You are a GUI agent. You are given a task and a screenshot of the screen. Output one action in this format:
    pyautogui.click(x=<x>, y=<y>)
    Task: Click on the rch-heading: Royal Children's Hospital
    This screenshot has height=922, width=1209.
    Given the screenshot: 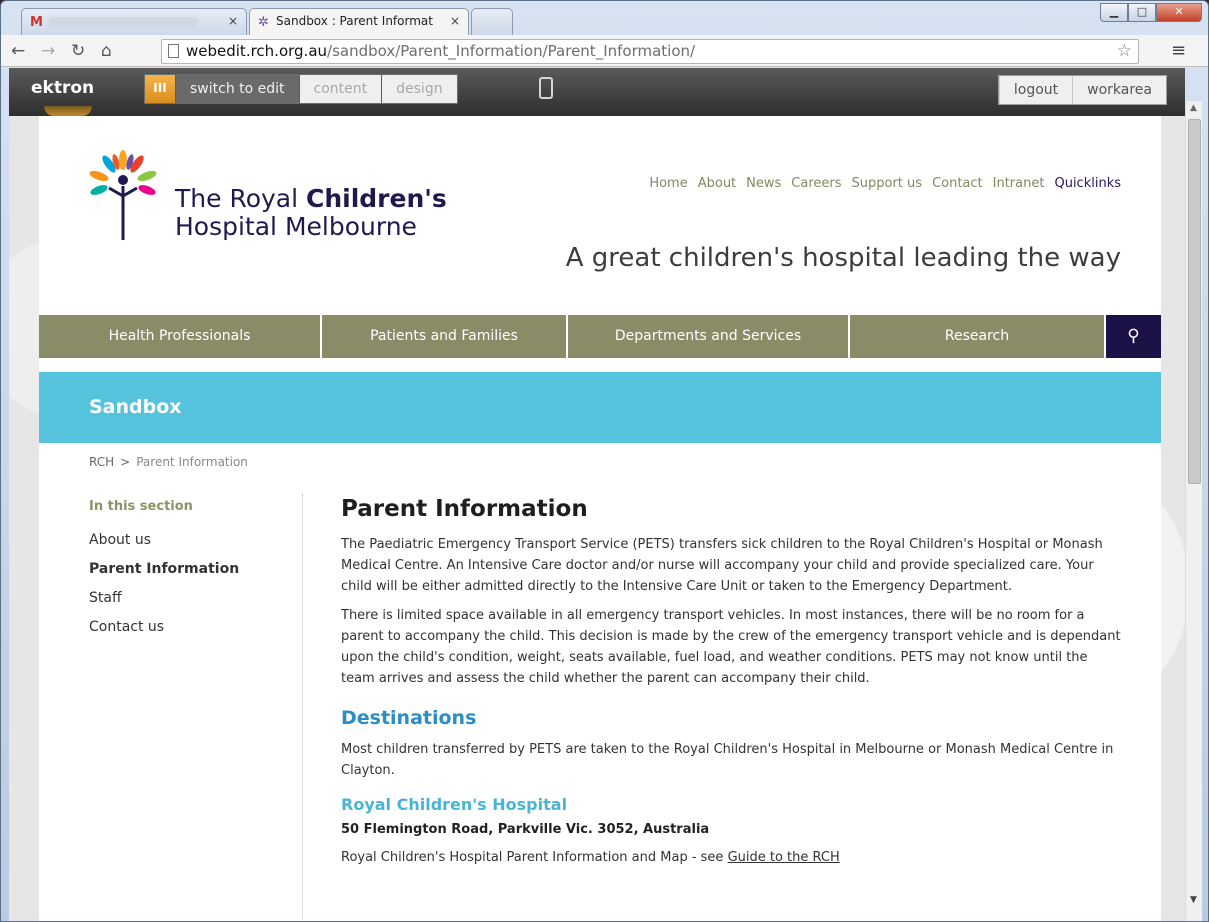 What is the action you would take?
    pyautogui.click(x=454, y=804)
    